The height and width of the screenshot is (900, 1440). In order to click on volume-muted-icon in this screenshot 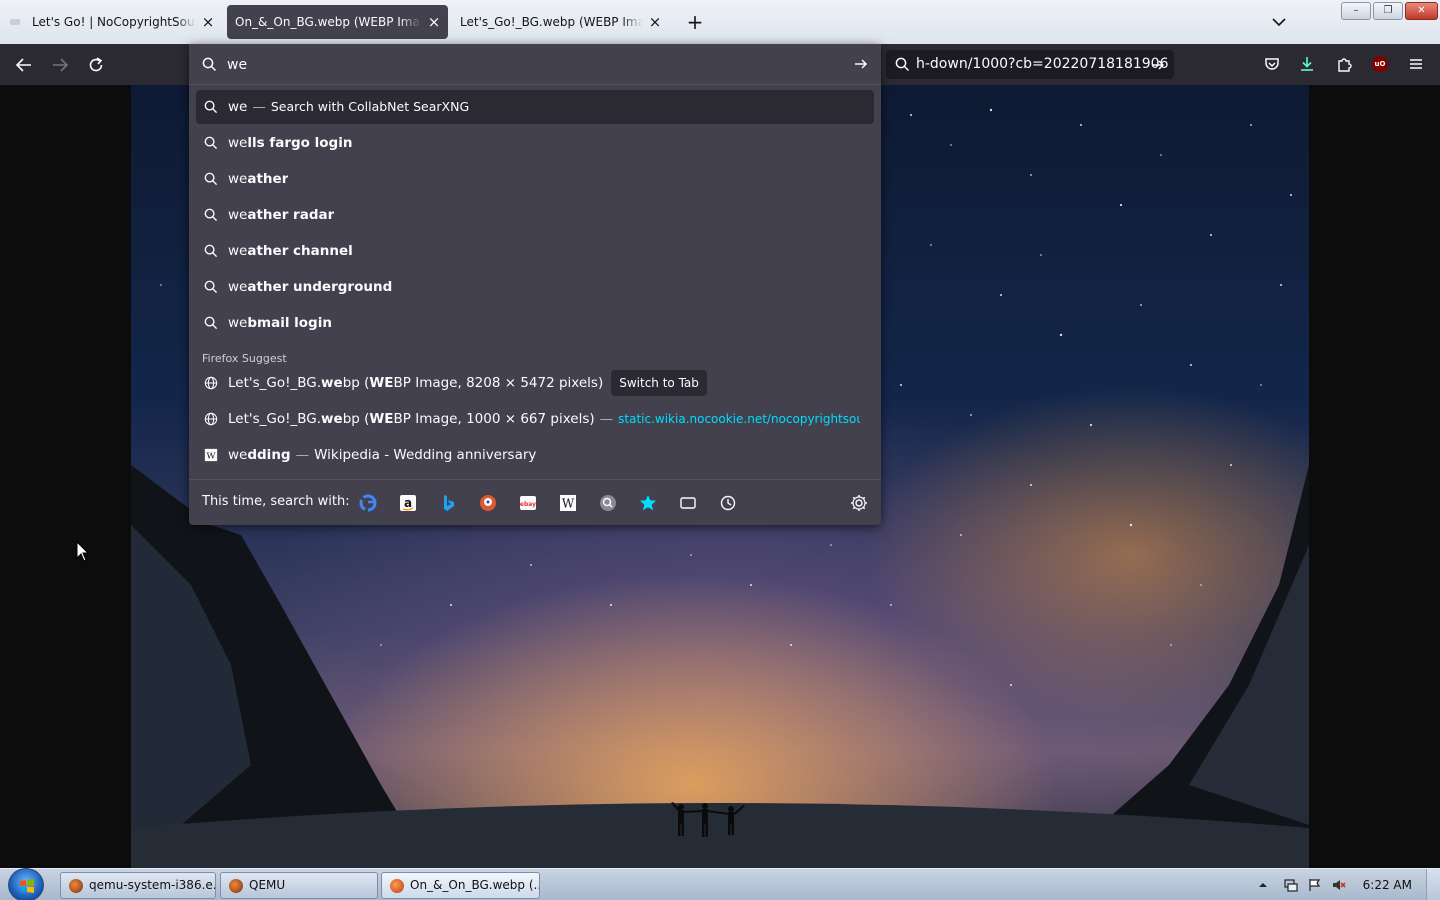, I will do `click(1339, 885)`.